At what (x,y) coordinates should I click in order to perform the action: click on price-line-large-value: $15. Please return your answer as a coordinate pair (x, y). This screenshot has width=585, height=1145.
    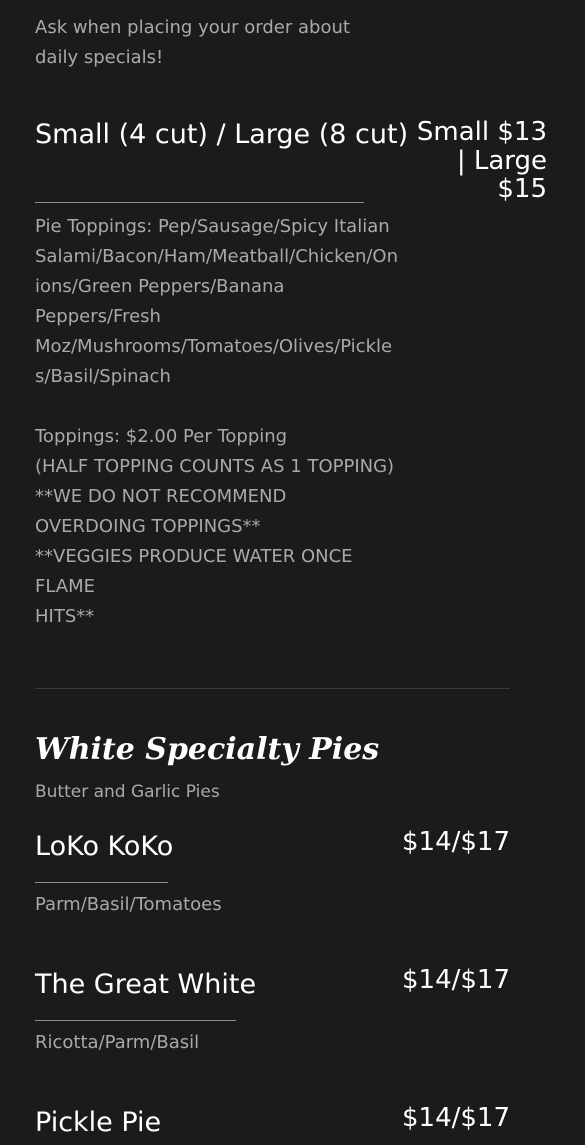
    Looking at the image, I should click on (522, 189).